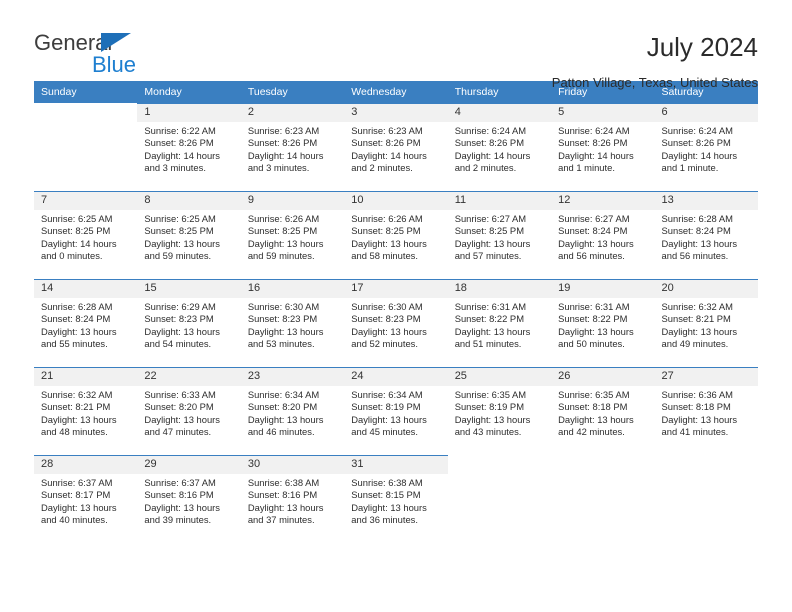 The width and height of the screenshot is (792, 612). I want to click on day-number: 28, so click(86, 465).